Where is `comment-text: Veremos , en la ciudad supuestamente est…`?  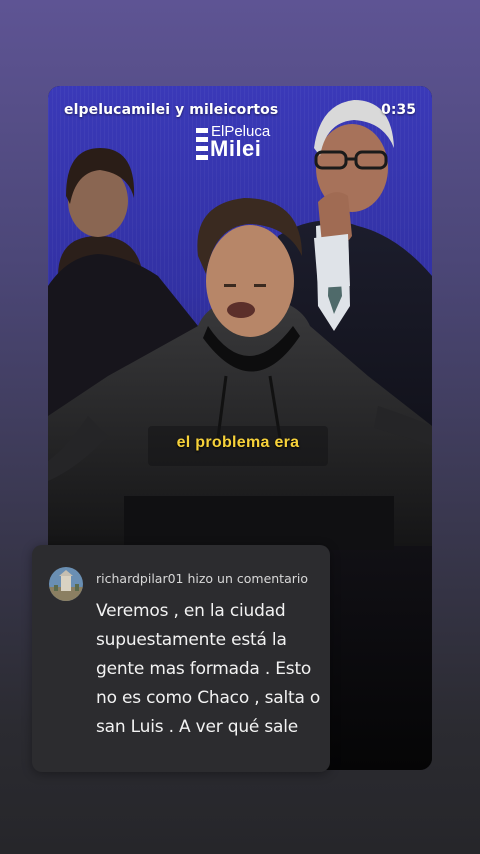 comment-text: Veremos , en la ciudad supuestamente est… is located at coordinates (208, 669).